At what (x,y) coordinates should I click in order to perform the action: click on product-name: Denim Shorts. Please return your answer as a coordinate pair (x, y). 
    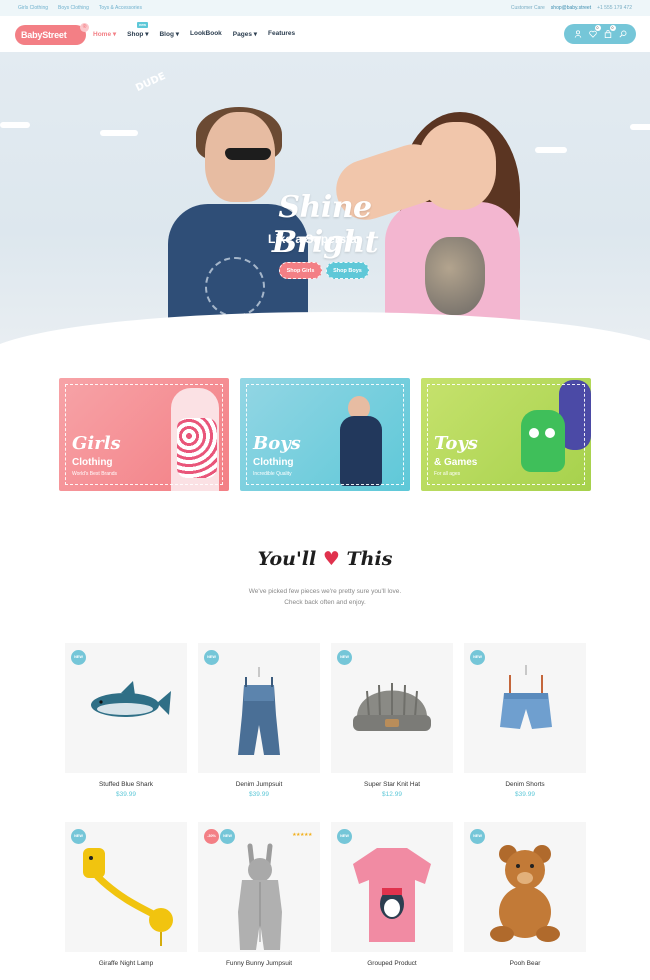
    Looking at the image, I should click on (525, 784).